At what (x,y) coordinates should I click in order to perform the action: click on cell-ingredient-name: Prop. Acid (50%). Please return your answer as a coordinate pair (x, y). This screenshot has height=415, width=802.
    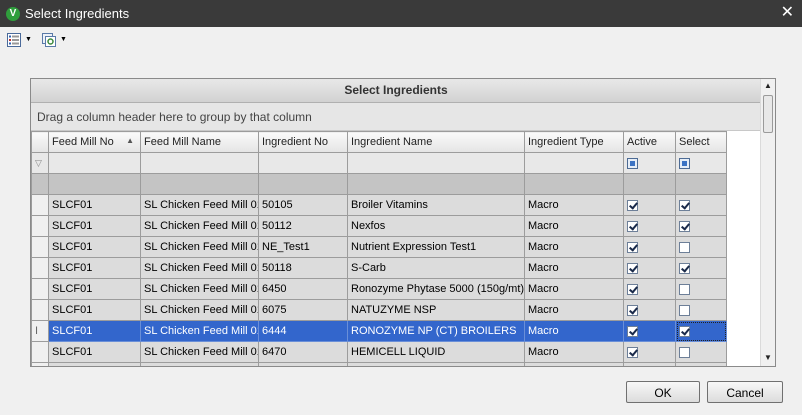
    Looking at the image, I should click on (436, 364).